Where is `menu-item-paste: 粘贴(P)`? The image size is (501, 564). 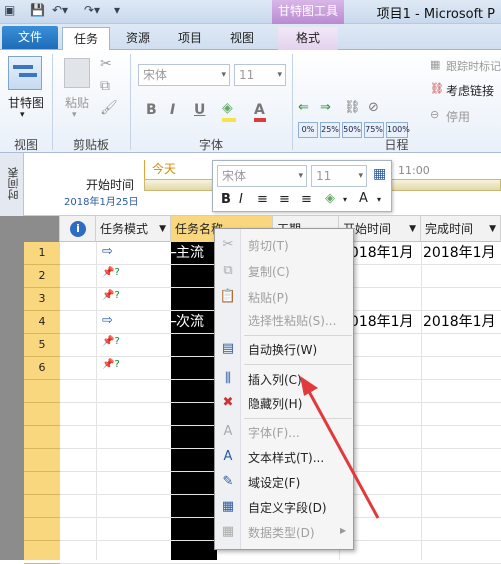 menu-item-paste: 粘贴(P) is located at coordinates (268, 298).